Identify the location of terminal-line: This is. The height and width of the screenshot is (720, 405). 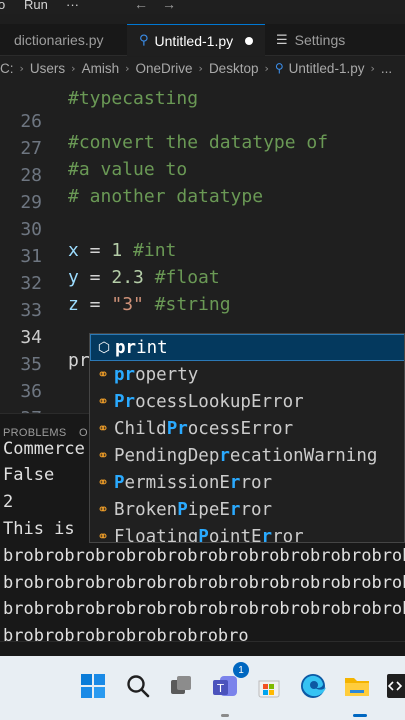
(44, 529).